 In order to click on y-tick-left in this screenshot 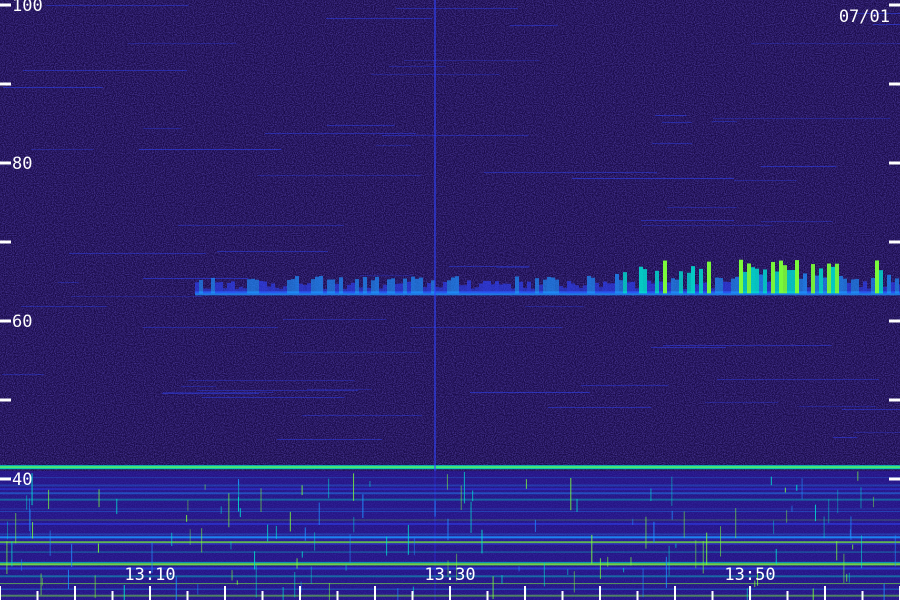, I will do `click(5, 321)`.